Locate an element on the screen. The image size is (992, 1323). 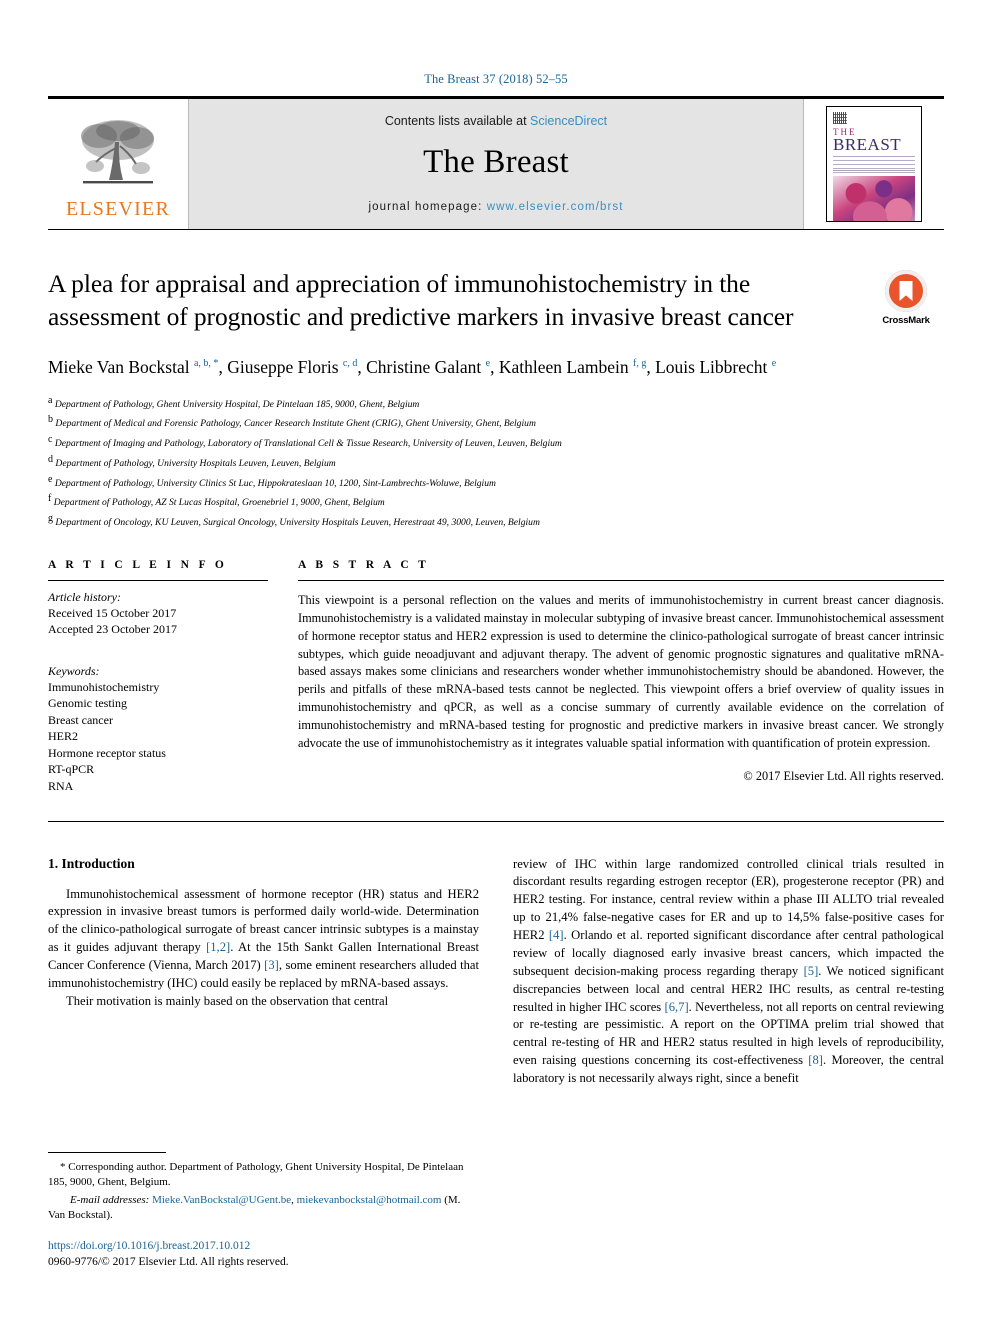
keyword-item: Immunohistochemistry is located at coordinates (104, 686).